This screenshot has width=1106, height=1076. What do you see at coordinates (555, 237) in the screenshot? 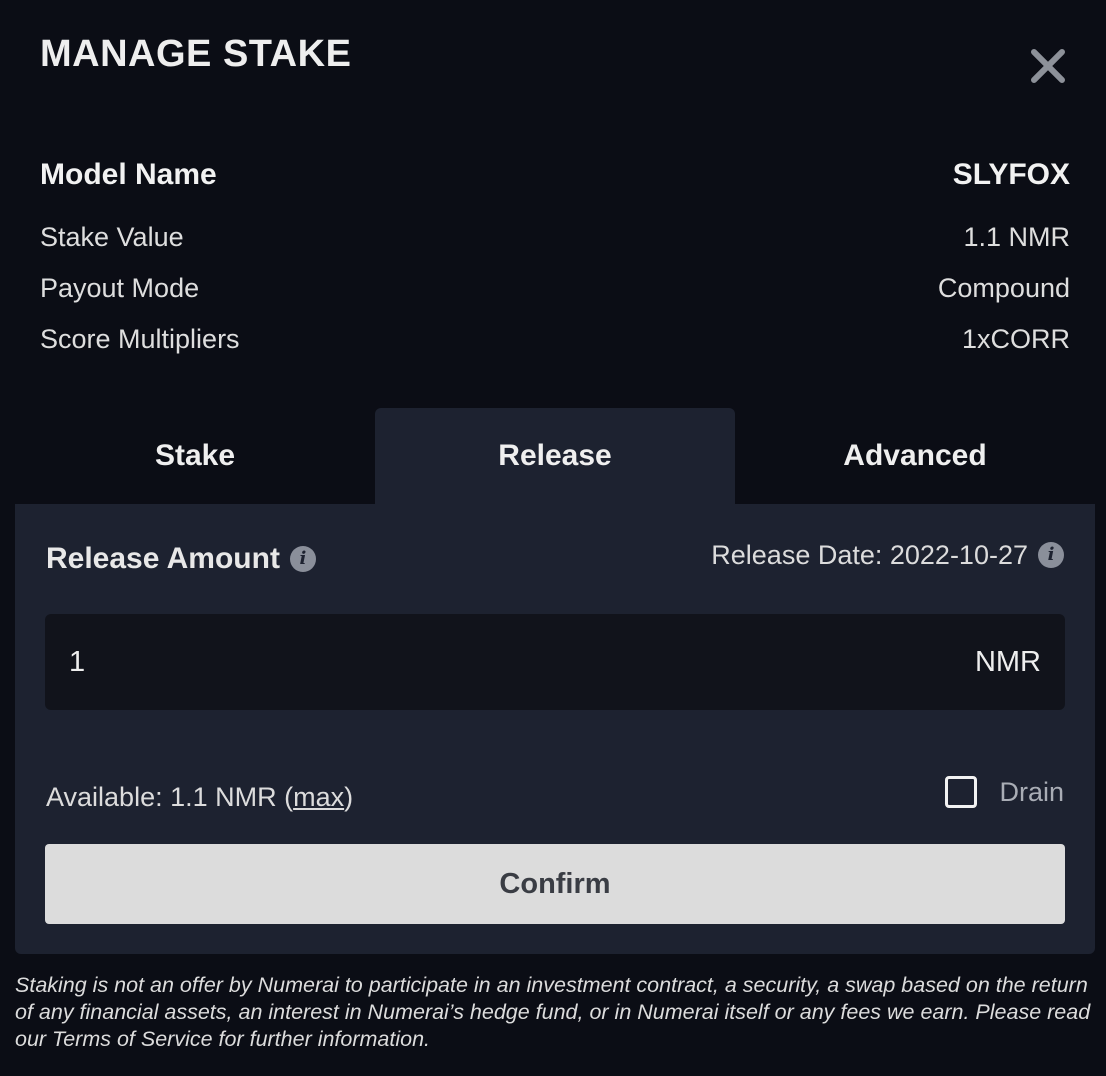
I see `stake-value-row: Stake Value 1.1 NMR` at bounding box center [555, 237].